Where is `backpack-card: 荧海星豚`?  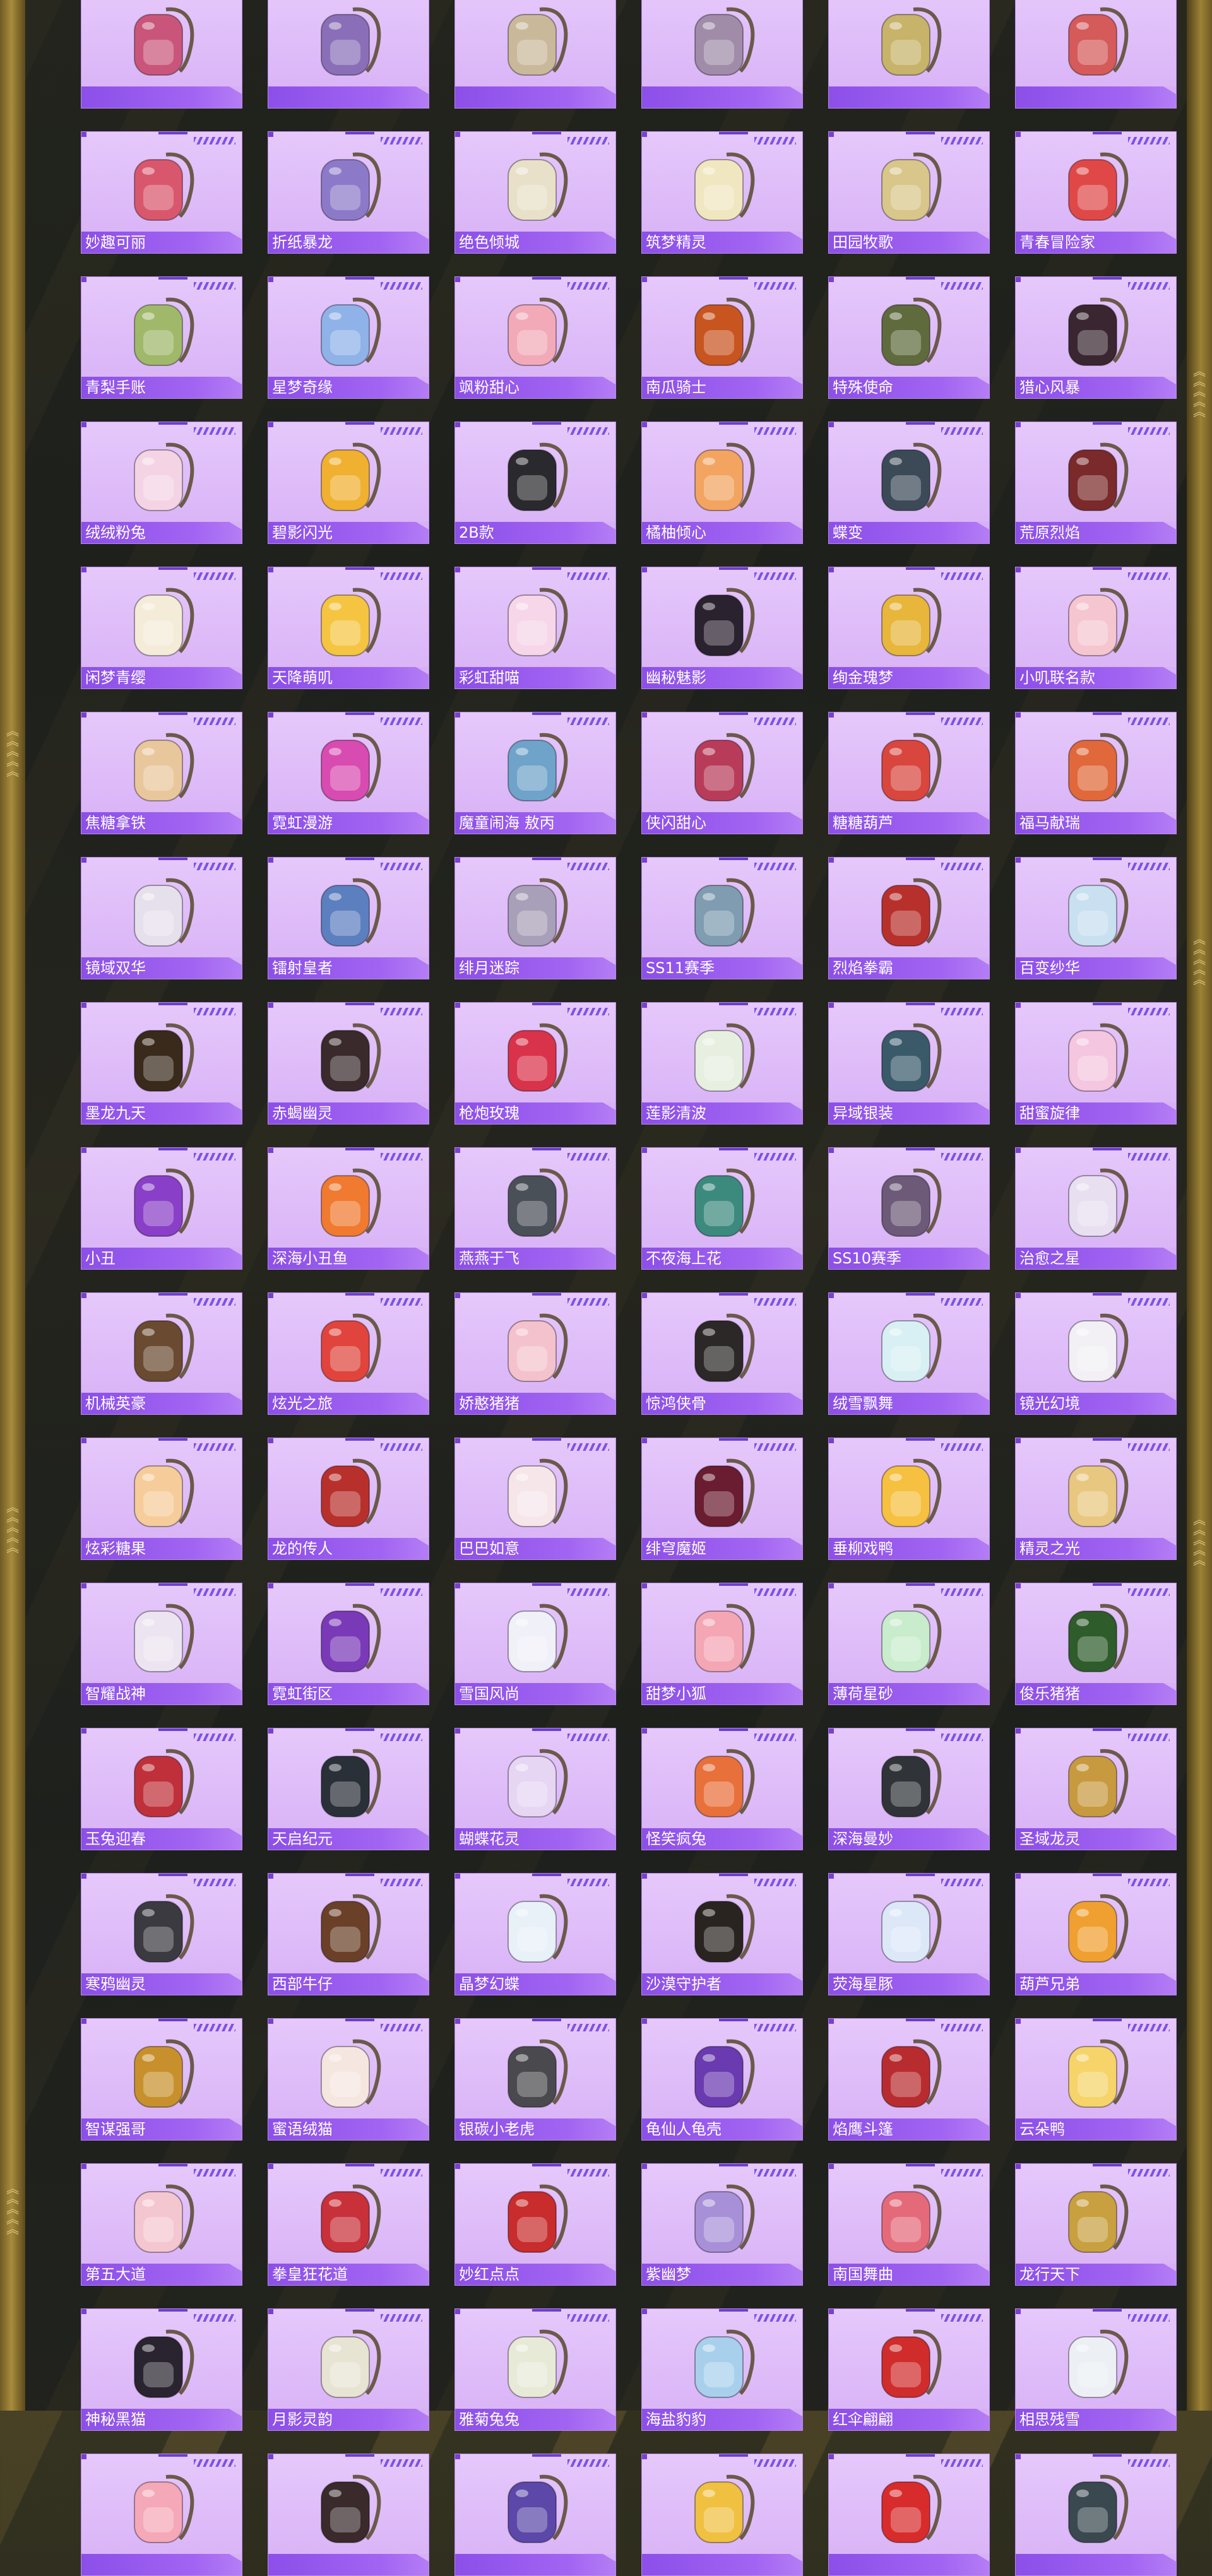
backpack-card: 荧海星豚 is located at coordinates (909, 1934).